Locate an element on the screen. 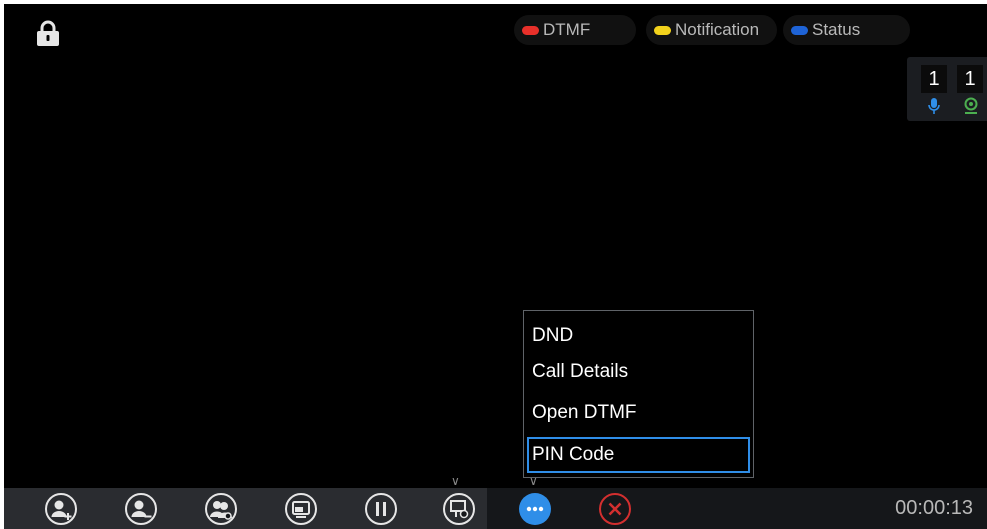 This screenshot has height=529, width=987. status-dot is located at coordinates (799, 30).